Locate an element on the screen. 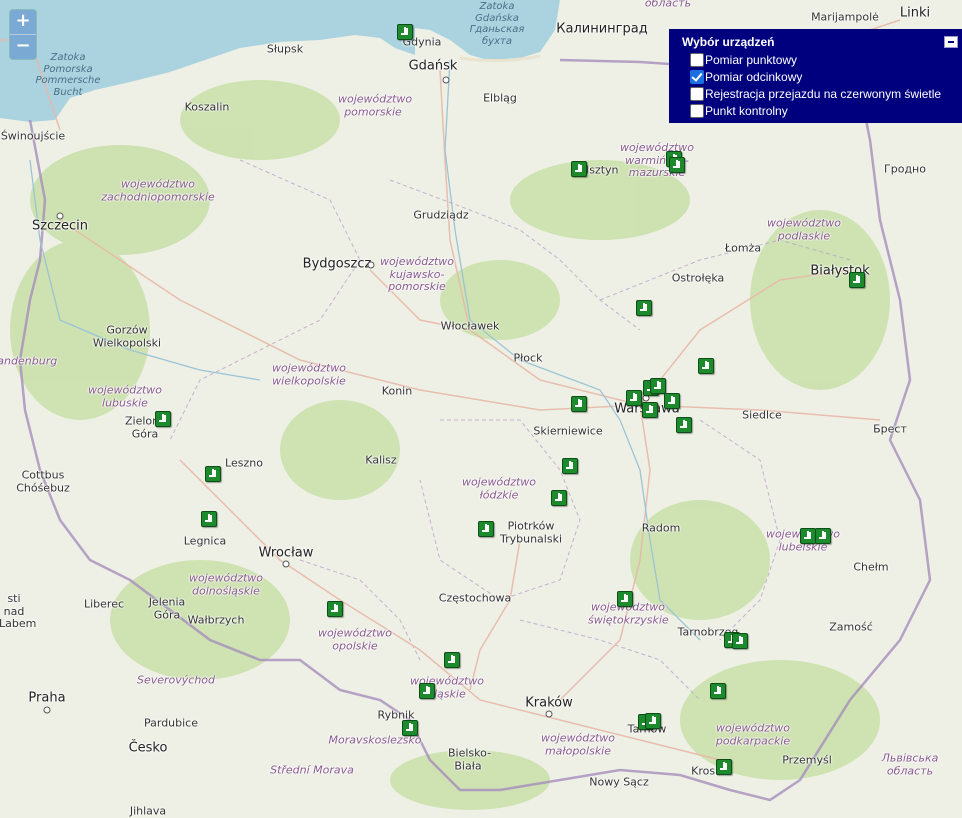 The image size is (962, 818). region-label-opolskie: województwo opolskie is located at coordinates (355, 639).